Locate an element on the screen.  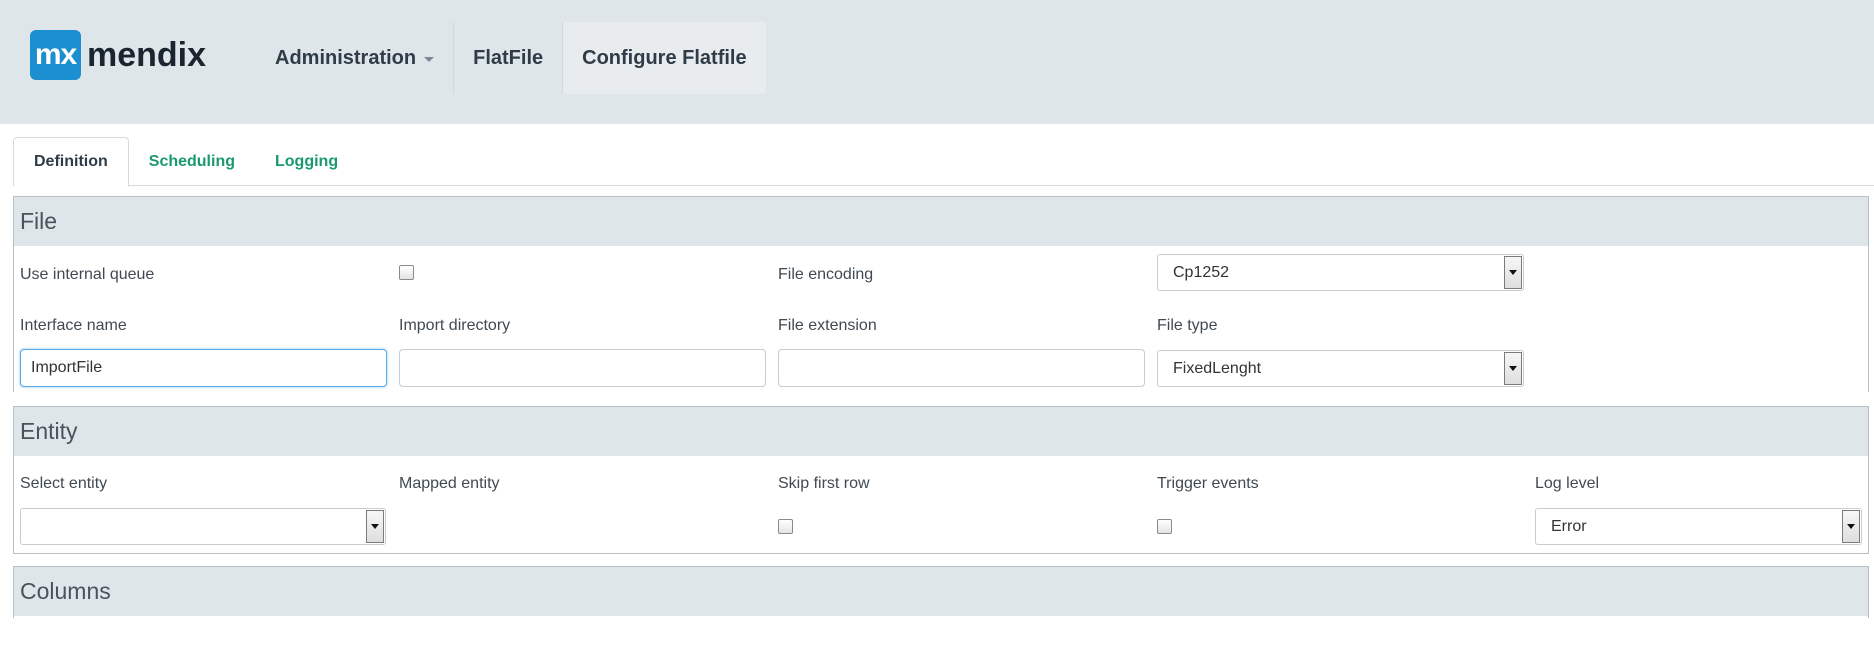
use-internal-queue-label: Use internal queue is located at coordinates (87, 274).